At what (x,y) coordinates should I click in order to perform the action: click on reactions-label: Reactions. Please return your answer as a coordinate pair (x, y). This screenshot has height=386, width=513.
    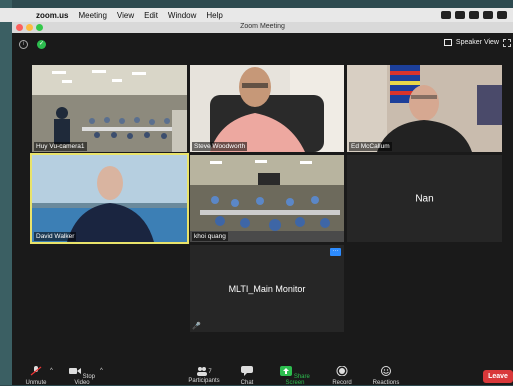
    Looking at the image, I should click on (386, 383).